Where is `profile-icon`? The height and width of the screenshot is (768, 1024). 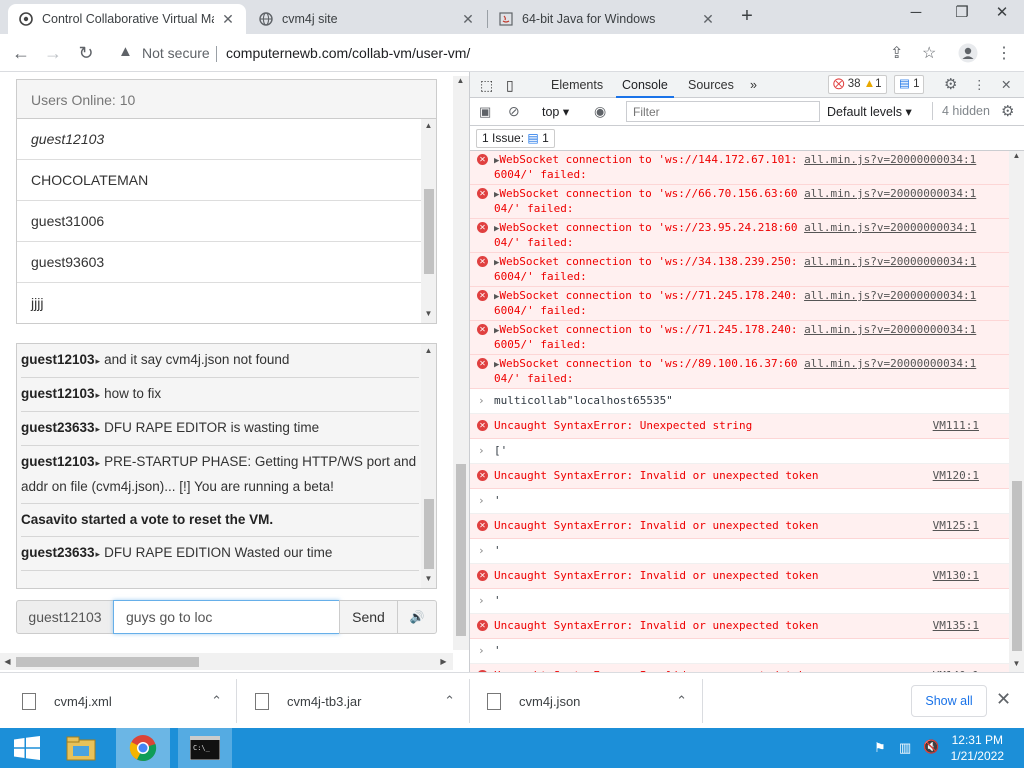 profile-icon is located at coordinates (968, 55).